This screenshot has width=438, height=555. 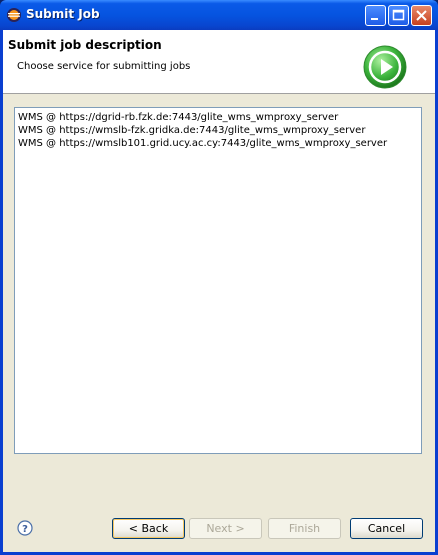 I want to click on close-icon, so click(x=421, y=15).